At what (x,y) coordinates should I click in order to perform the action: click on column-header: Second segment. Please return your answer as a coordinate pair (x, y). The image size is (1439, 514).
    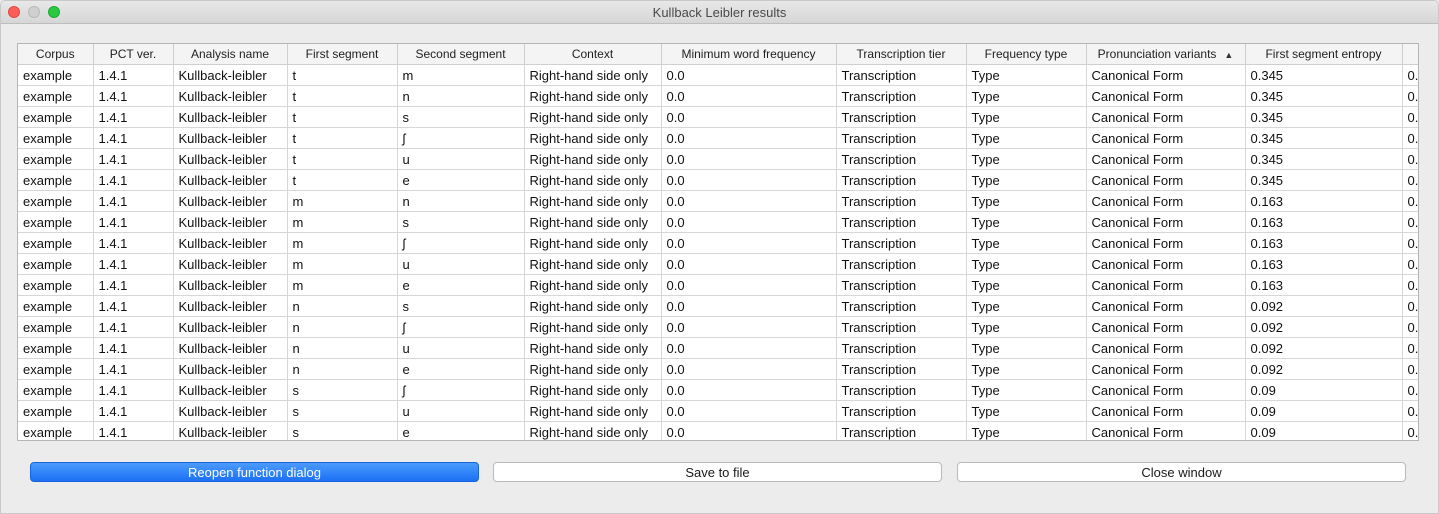
    Looking at the image, I should click on (461, 54).